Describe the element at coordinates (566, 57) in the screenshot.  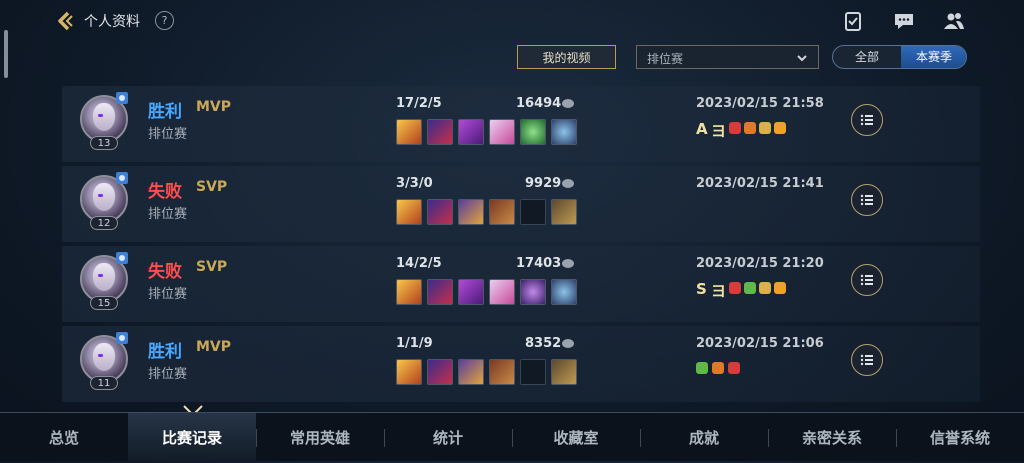
I see `my-videos-button: 我的视频` at that location.